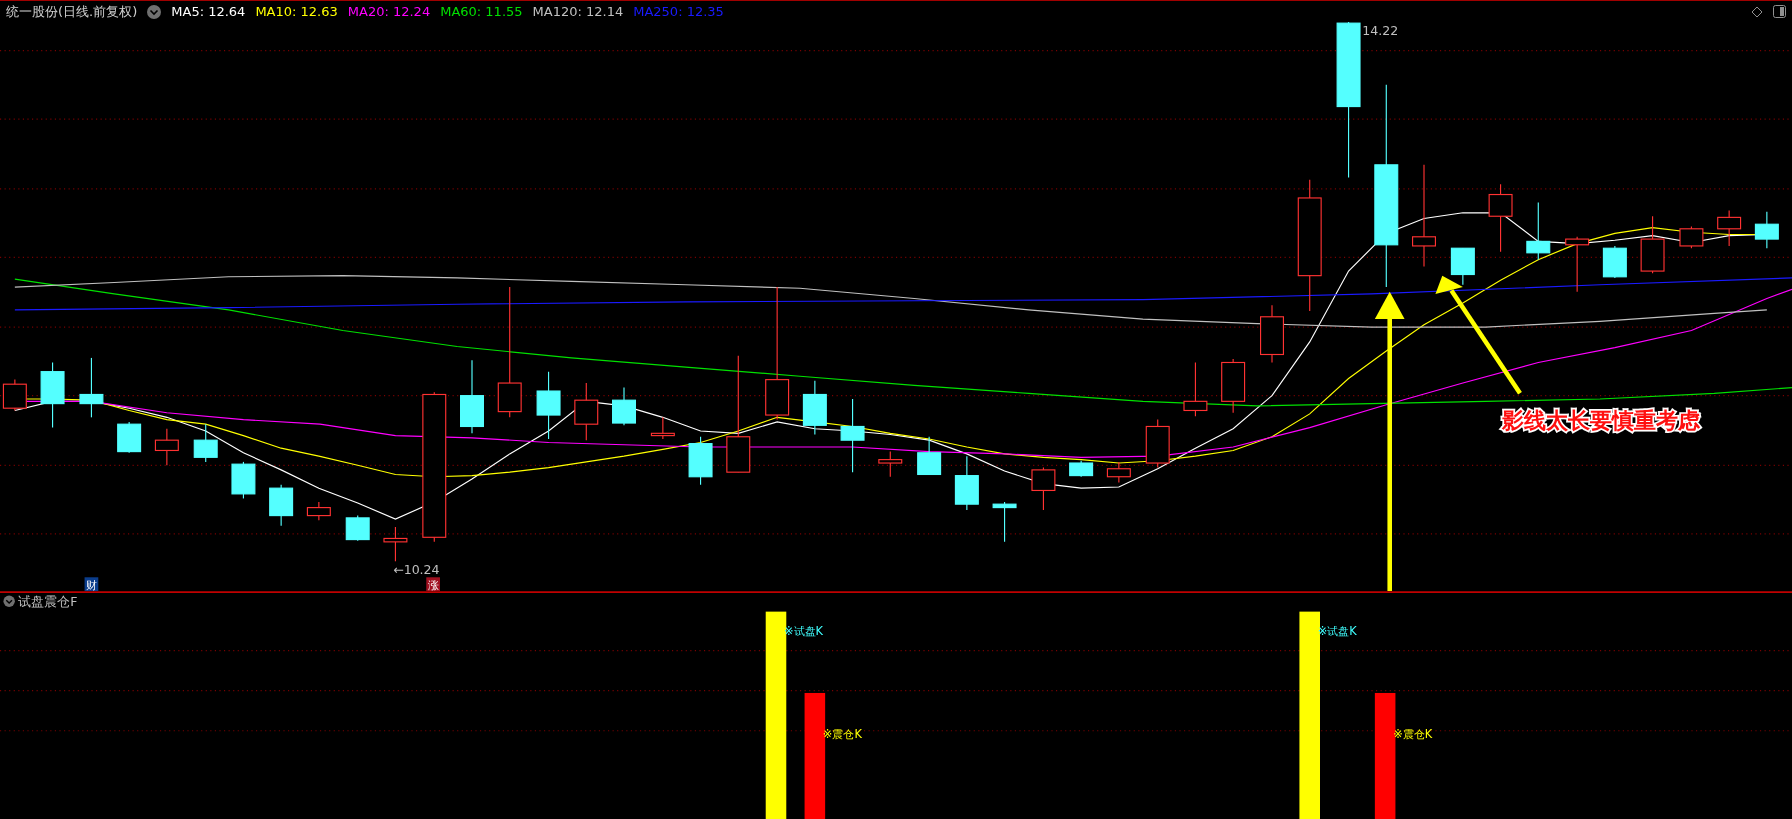 The height and width of the screenshot is (819, 1792). I want to click on moving-average-label: MA60: 11.55, so click(481, 11).